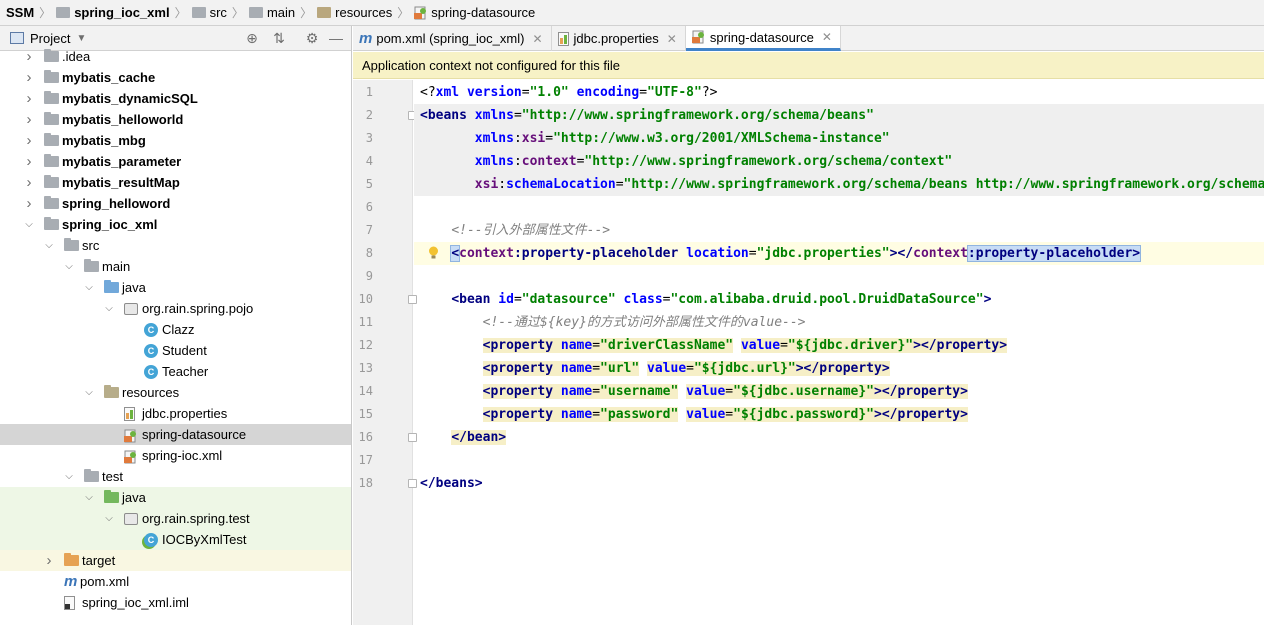  Describe the element at coordinates (763, 38) in the screenshot. I see `tab-spring-datasource: spring-datasource ✕` at that location.